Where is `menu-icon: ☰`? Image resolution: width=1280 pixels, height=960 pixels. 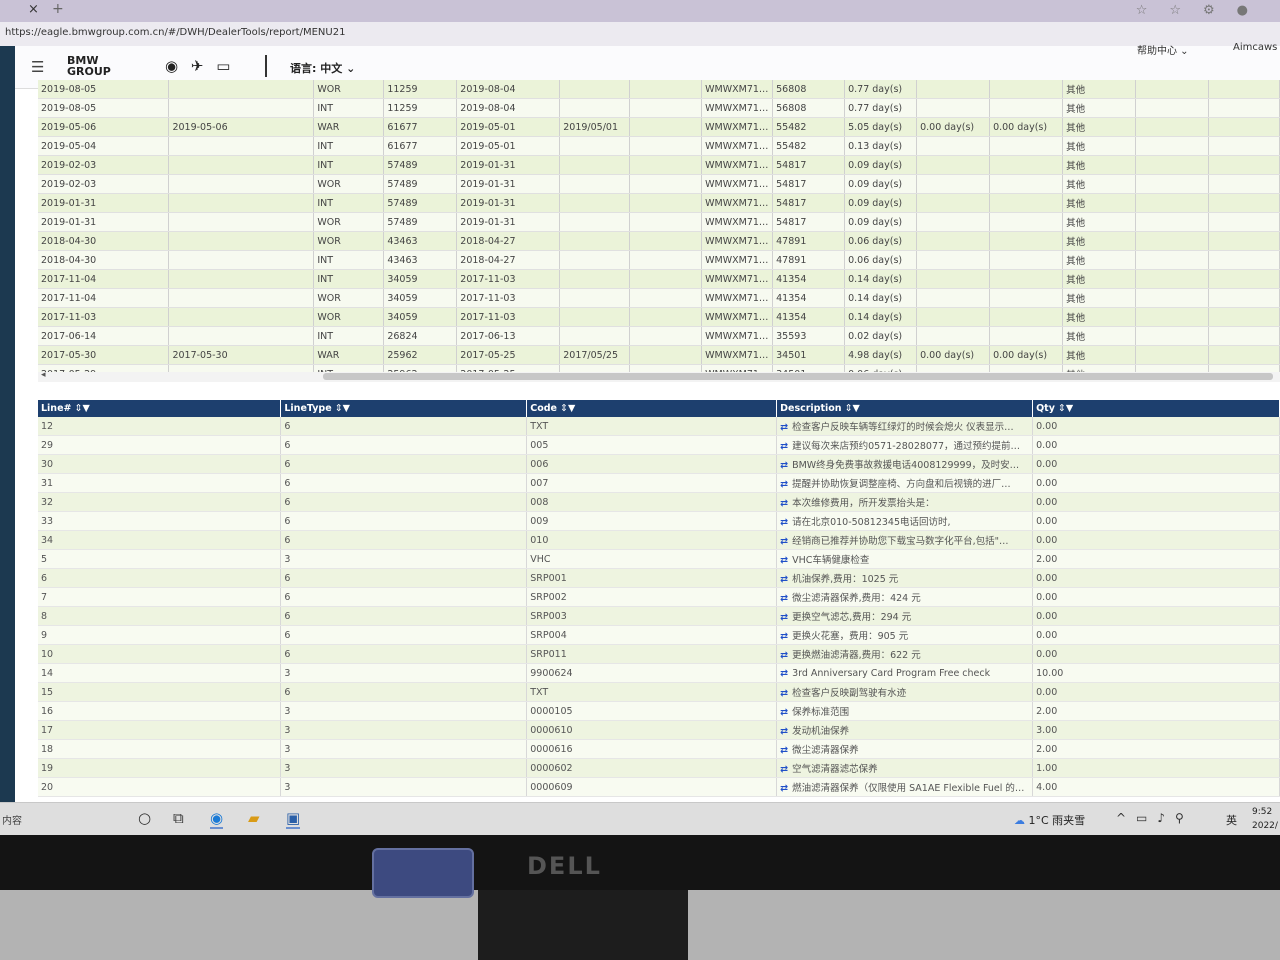 menu-icon: ☰ is located at coordinates (37, 67).